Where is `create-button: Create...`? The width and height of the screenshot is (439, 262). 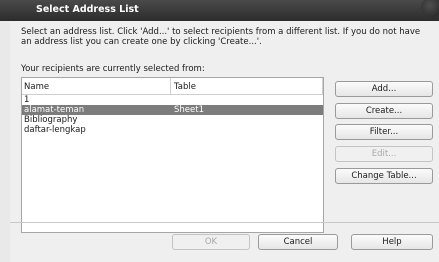 create-button: Create... is located at coordinates (384, 111).